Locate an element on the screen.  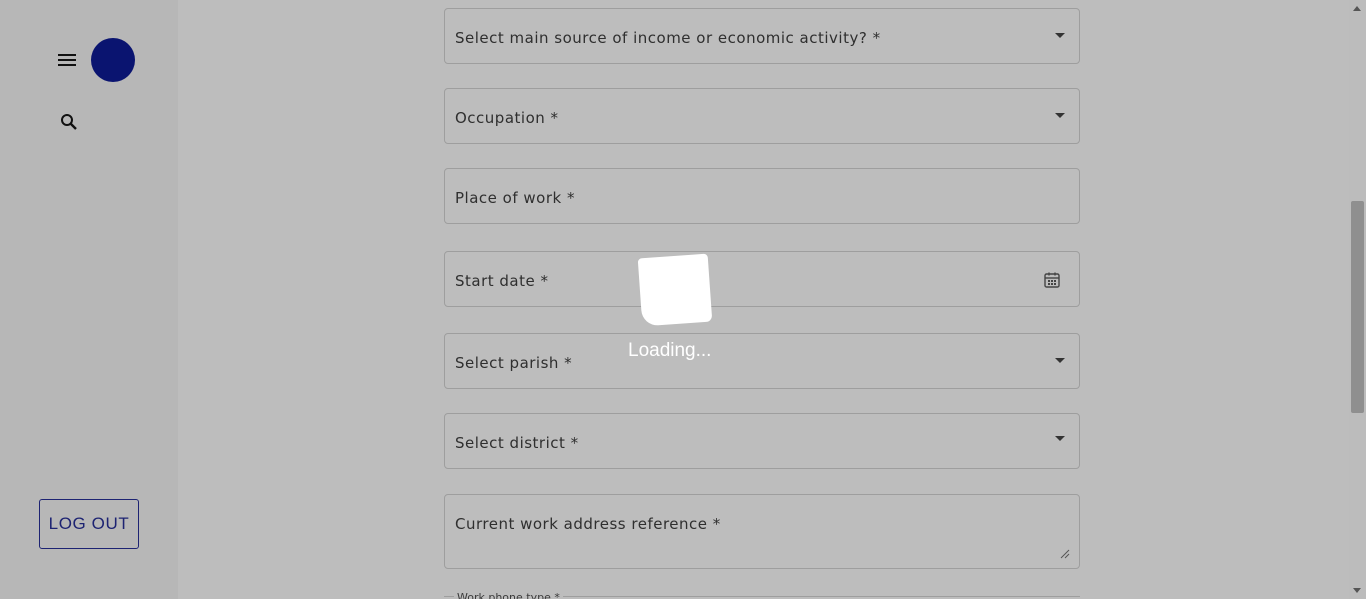
parish-label: Select parish * is located at coordinates (514, 363).